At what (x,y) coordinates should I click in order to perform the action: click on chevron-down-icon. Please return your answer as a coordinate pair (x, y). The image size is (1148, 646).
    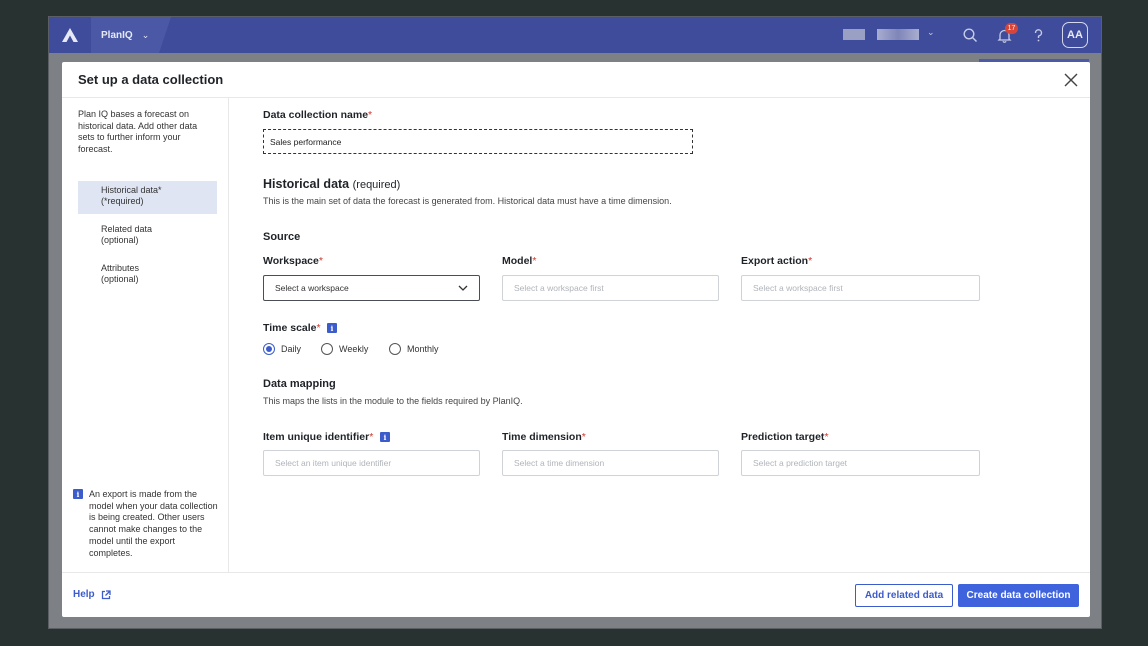
    Looking at the image, I should click on (463, 288).